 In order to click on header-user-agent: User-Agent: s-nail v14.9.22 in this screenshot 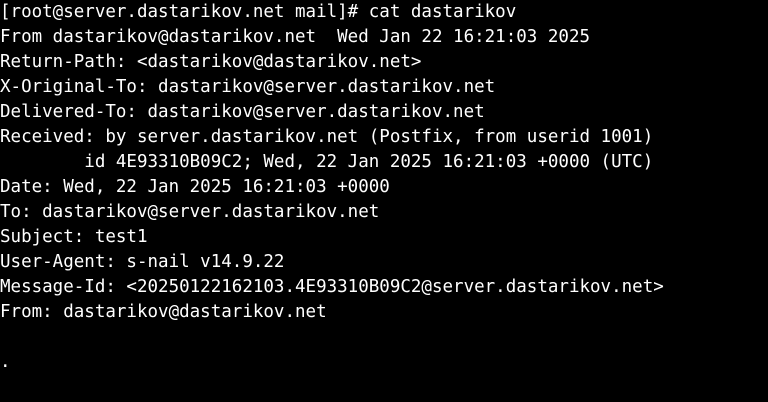, I will do `click(142, 262)`.